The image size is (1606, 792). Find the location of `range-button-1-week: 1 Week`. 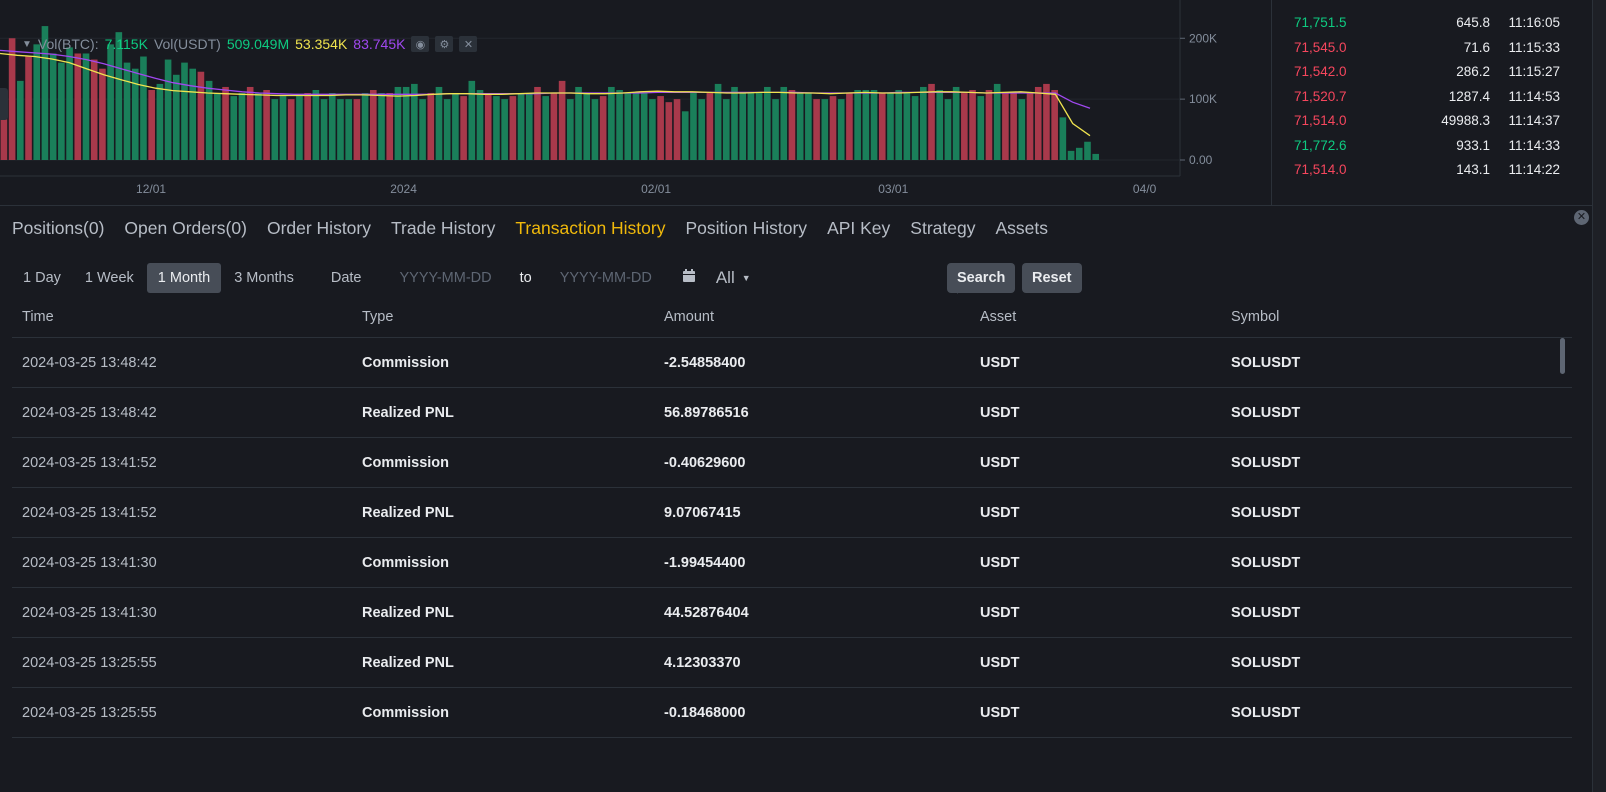

range-button-1-week: 1 Week is located at coordinates (109, 278).